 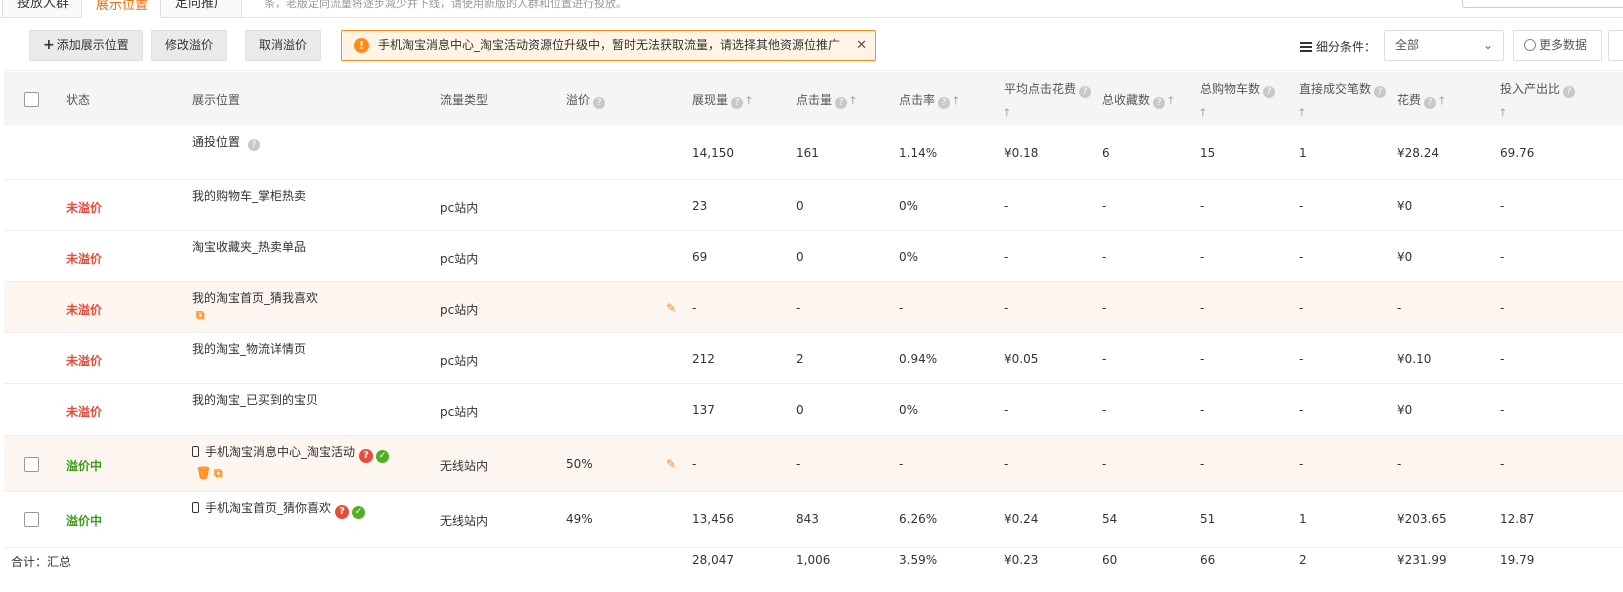 What do you see at coordinates (1338, 46) in the screenshot?
I see `segment-label: 细分条件：` at bounding box center [1338, 46].